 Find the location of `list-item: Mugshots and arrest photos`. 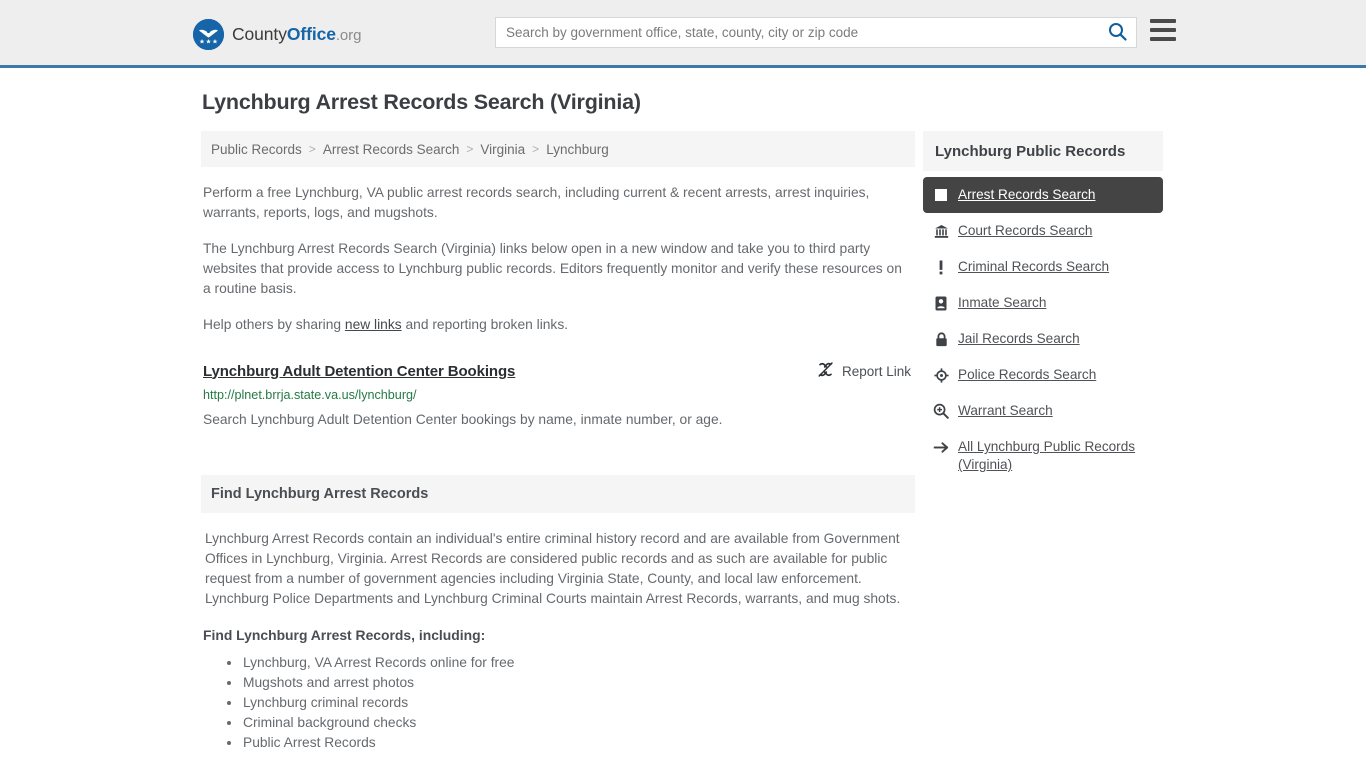

list-item: Mugshots and arrest photos is located at coordinates (570, 683).